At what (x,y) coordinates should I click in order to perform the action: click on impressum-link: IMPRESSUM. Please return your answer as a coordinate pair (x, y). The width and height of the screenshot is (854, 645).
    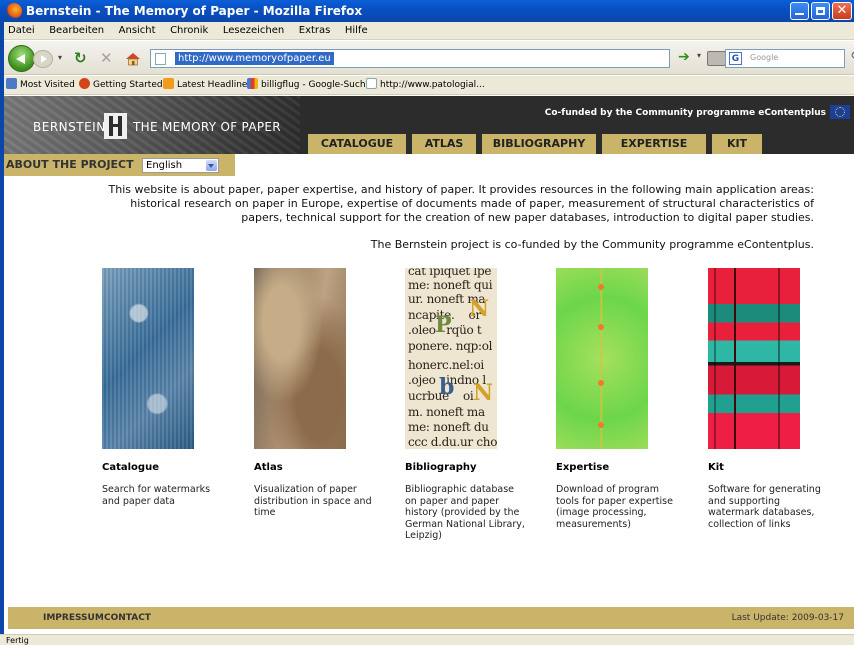
    Looking at the image, I should click on (73, 618).